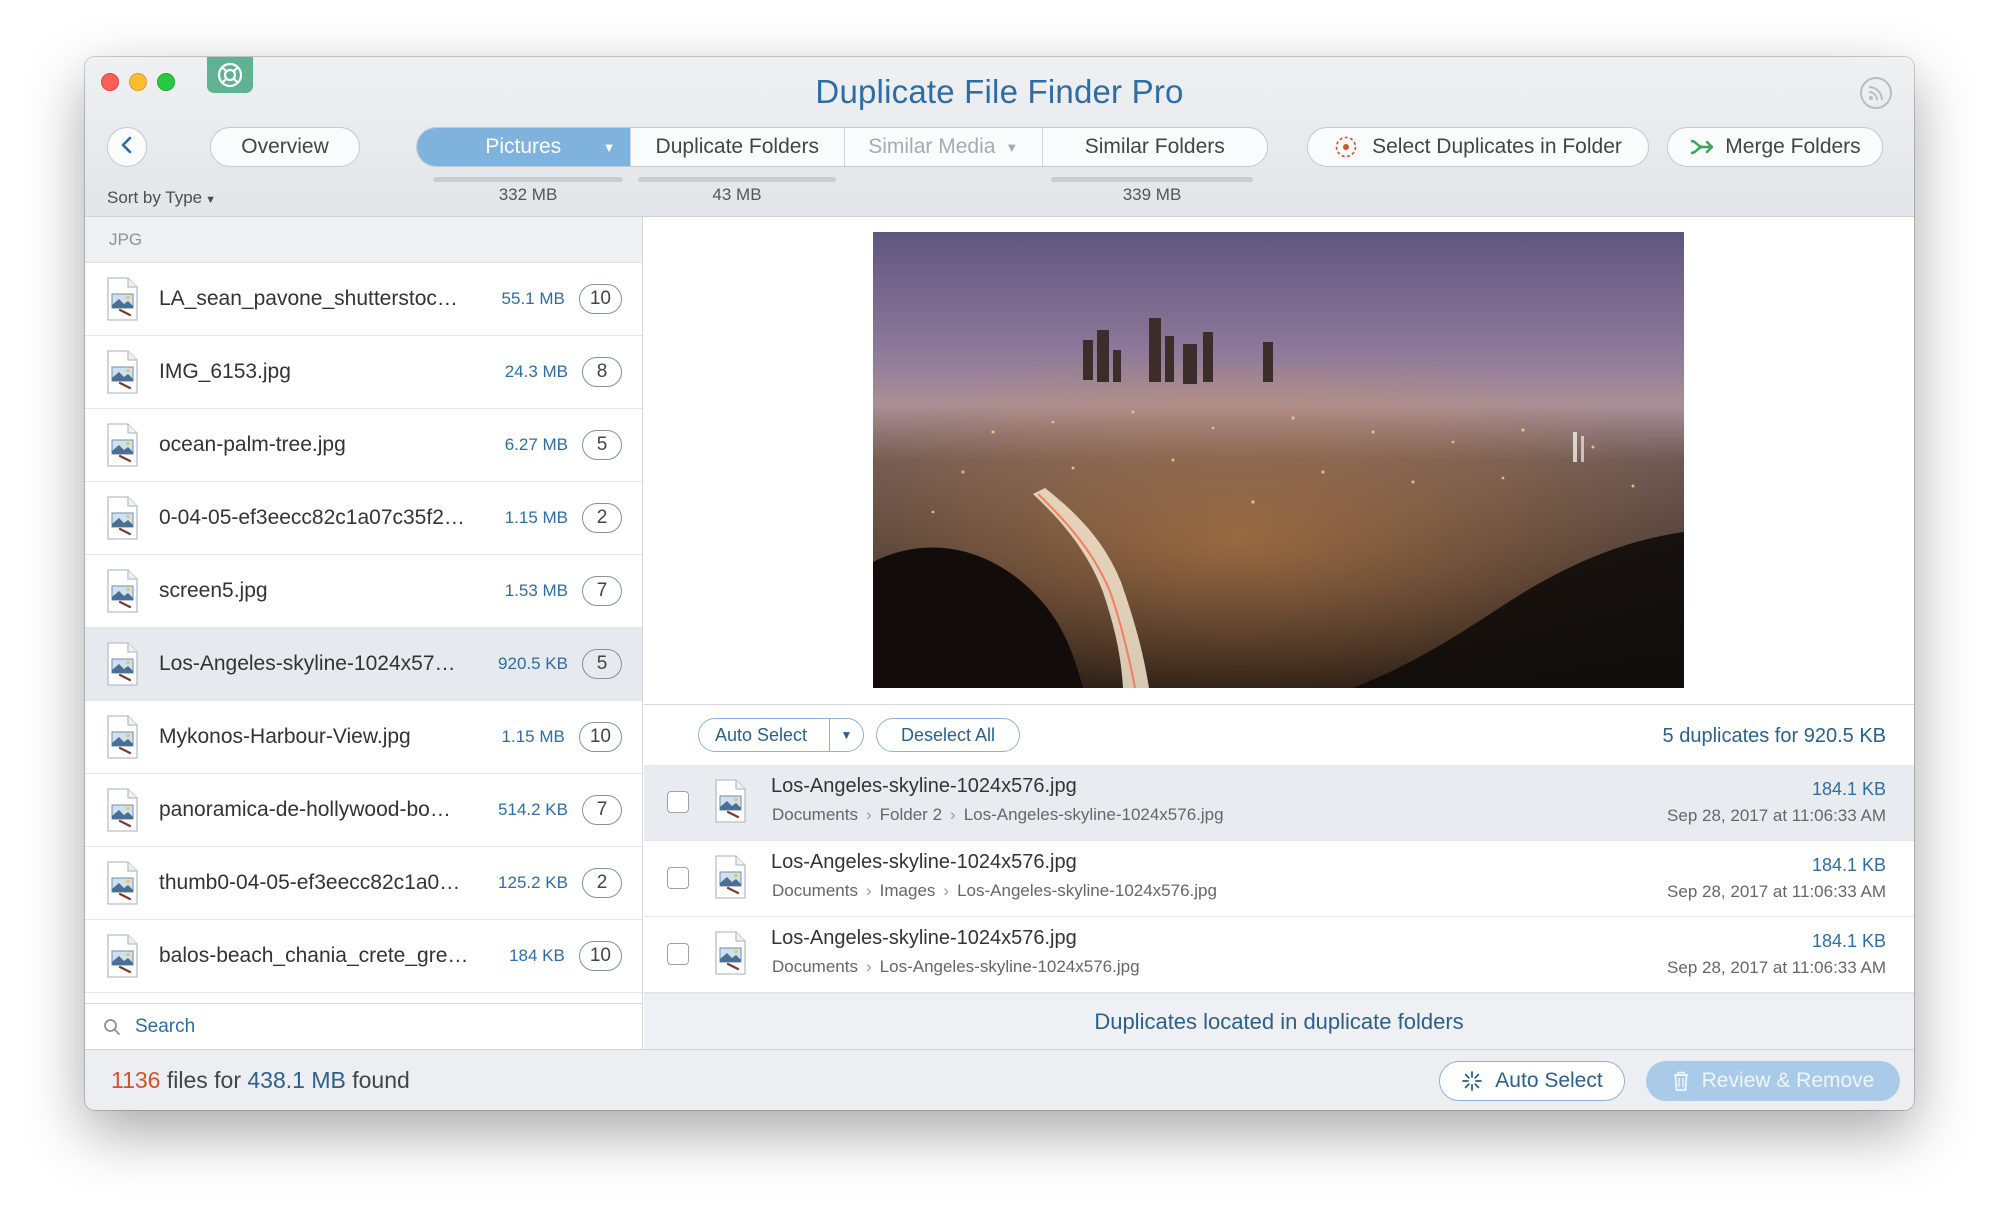 This screenshot has height=1223, width=1999. Describe the element at coordinates (155, 197) in the screenshot. I see `sort-by-label: Sort by Type` at that location.